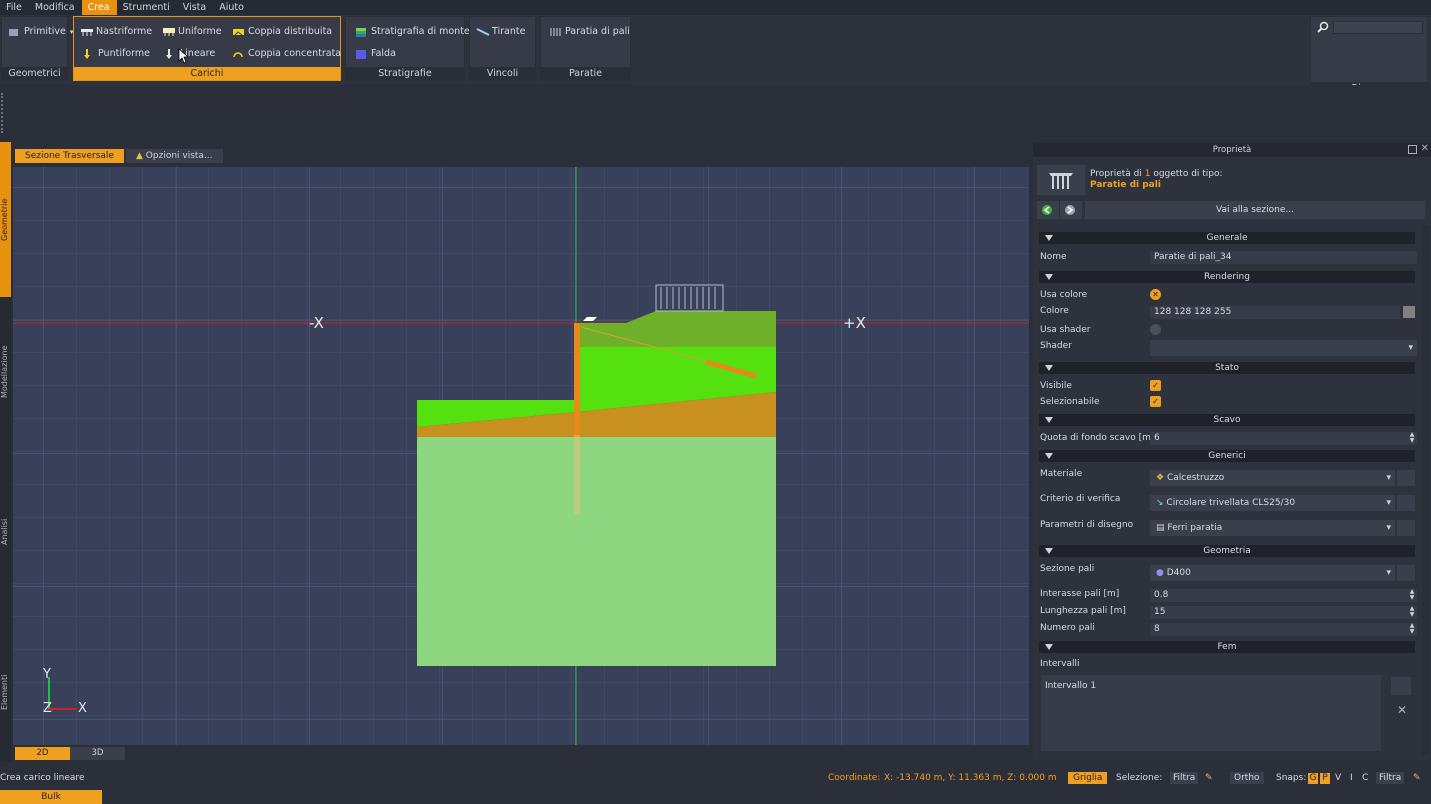 This screenshot has width=1431, height=804. Describe the element at coordinates (1283, 612) in the screenshot. I see `lunghezza-field: 15 ▲ ▼` at that location.